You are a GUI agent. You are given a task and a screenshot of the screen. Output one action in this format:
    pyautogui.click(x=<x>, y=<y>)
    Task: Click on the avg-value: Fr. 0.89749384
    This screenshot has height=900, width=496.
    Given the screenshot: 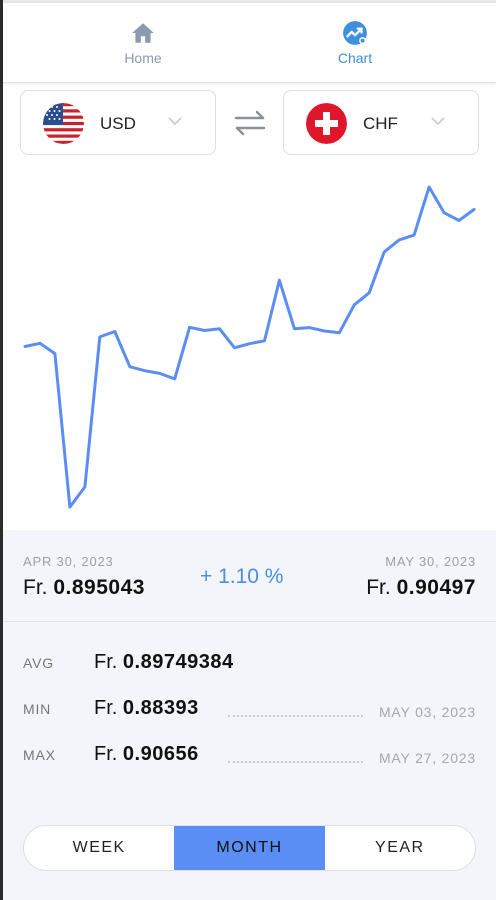 What is the action you would take?
    pyautogui.click(x=164, y=662)
    